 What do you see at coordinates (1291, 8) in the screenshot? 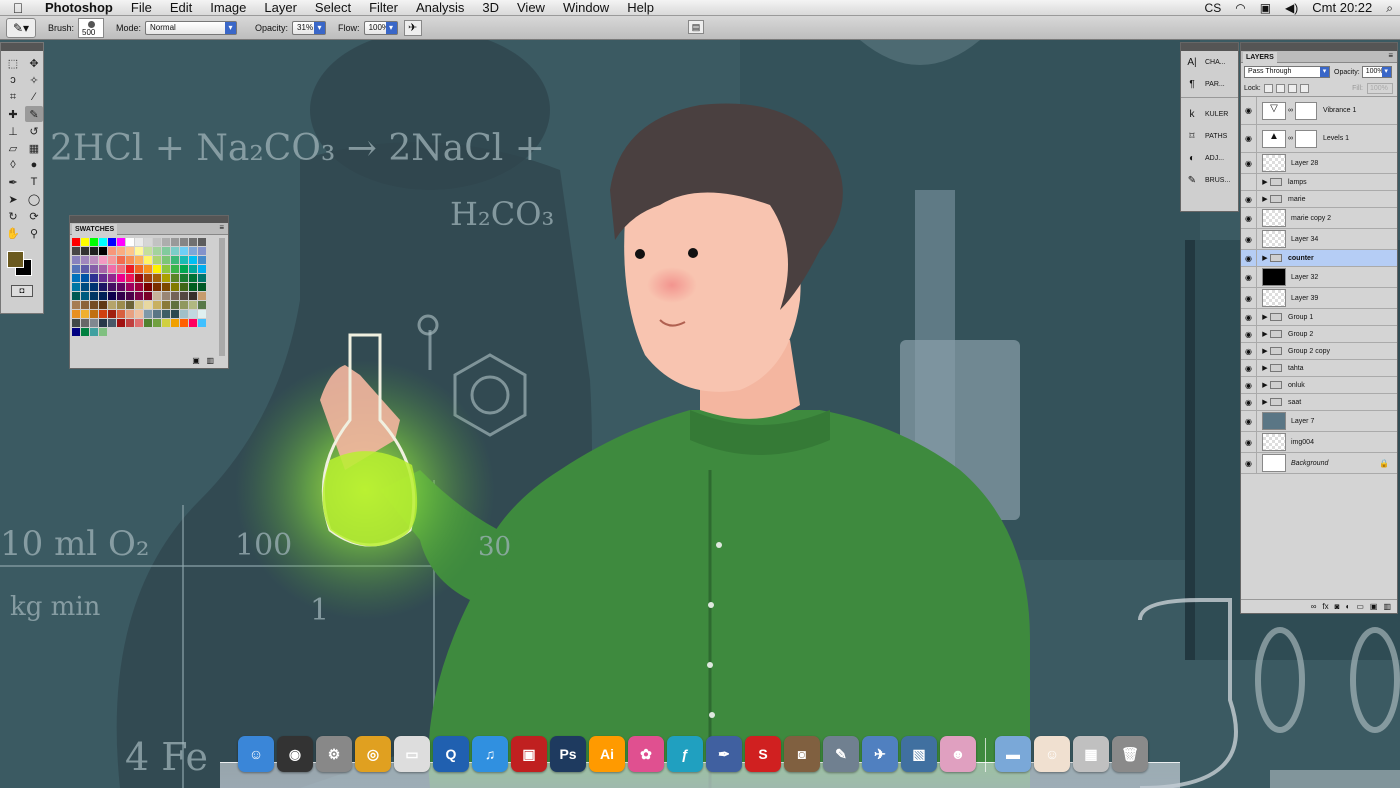
I see `volume-icon: ◀)` at bounding box center [1291, 8].